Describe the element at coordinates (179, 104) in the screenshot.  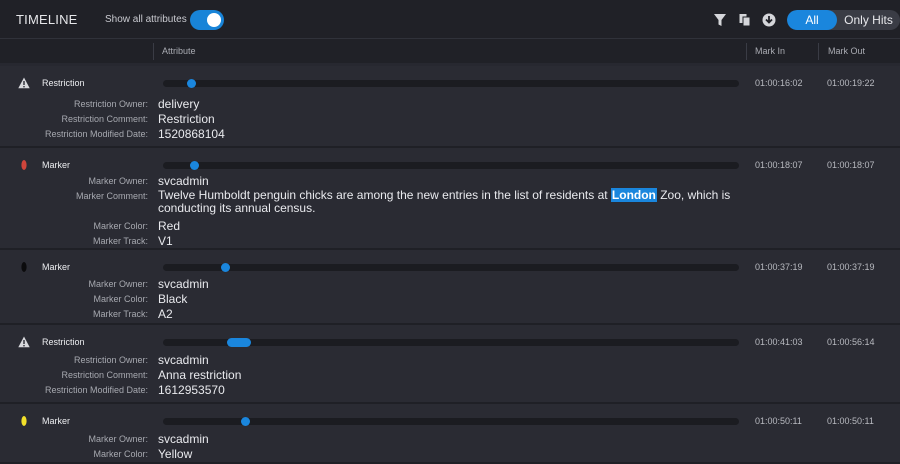
I see `attribute-value: delivery` at that location.